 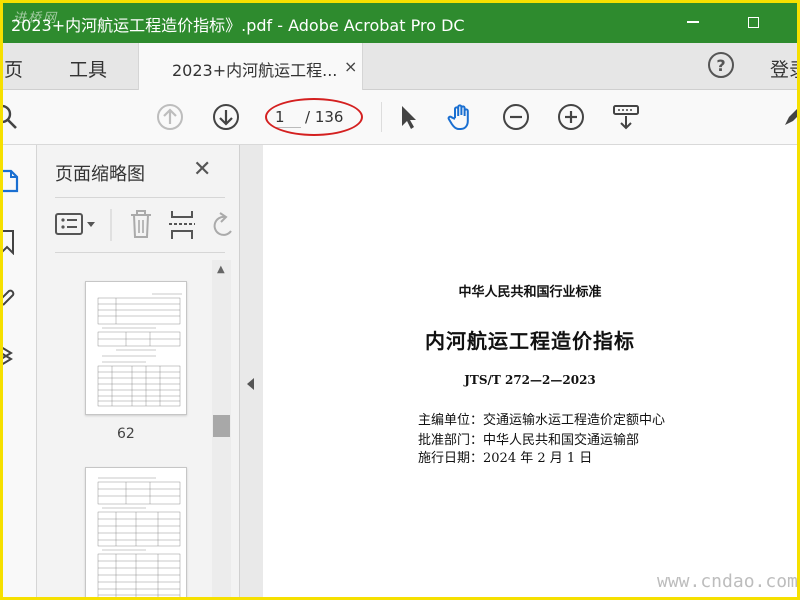 What do you see at coordinates (529, 440) in the screenshot?
I see `doc-approver: 批准部门：中华人民共和国交通运输部` at bounding box center [529, 440].